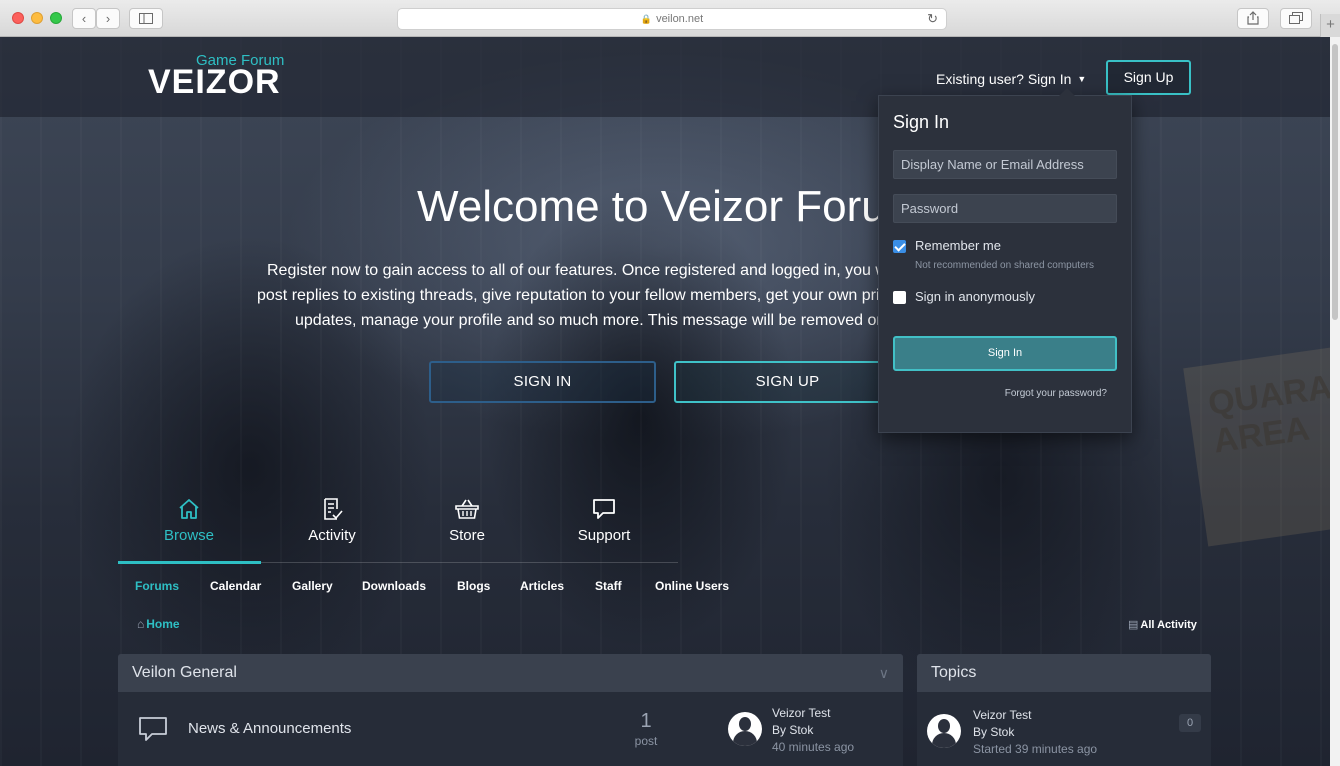 This screenshot has width=1340, height=766. Describe the element at coordinates (975, 296) in the screenshot. I see `anonymous-label: Sign in anonymously` at that location.